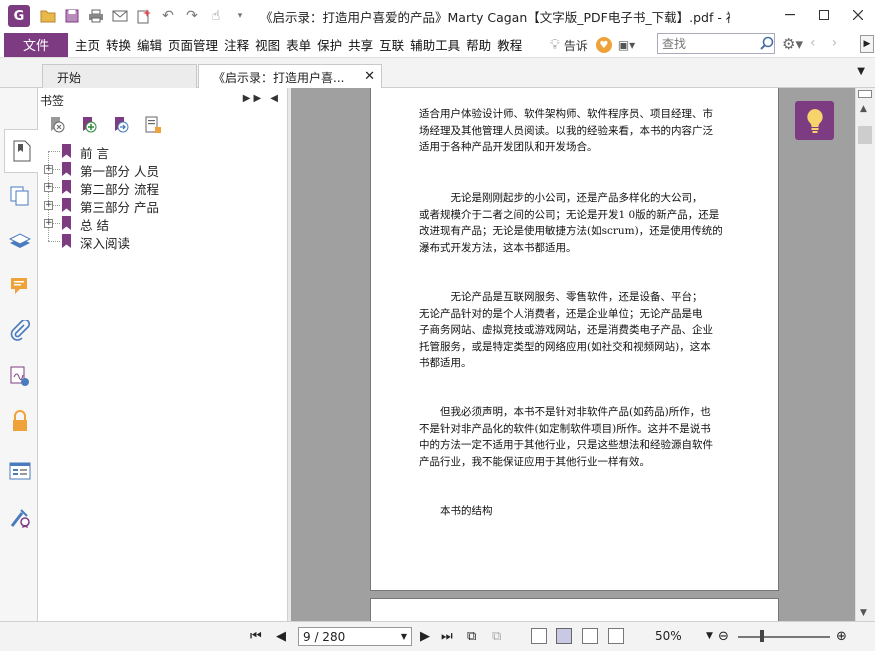  I want to click on menu-item-convert: 转换, so click(118, 44).